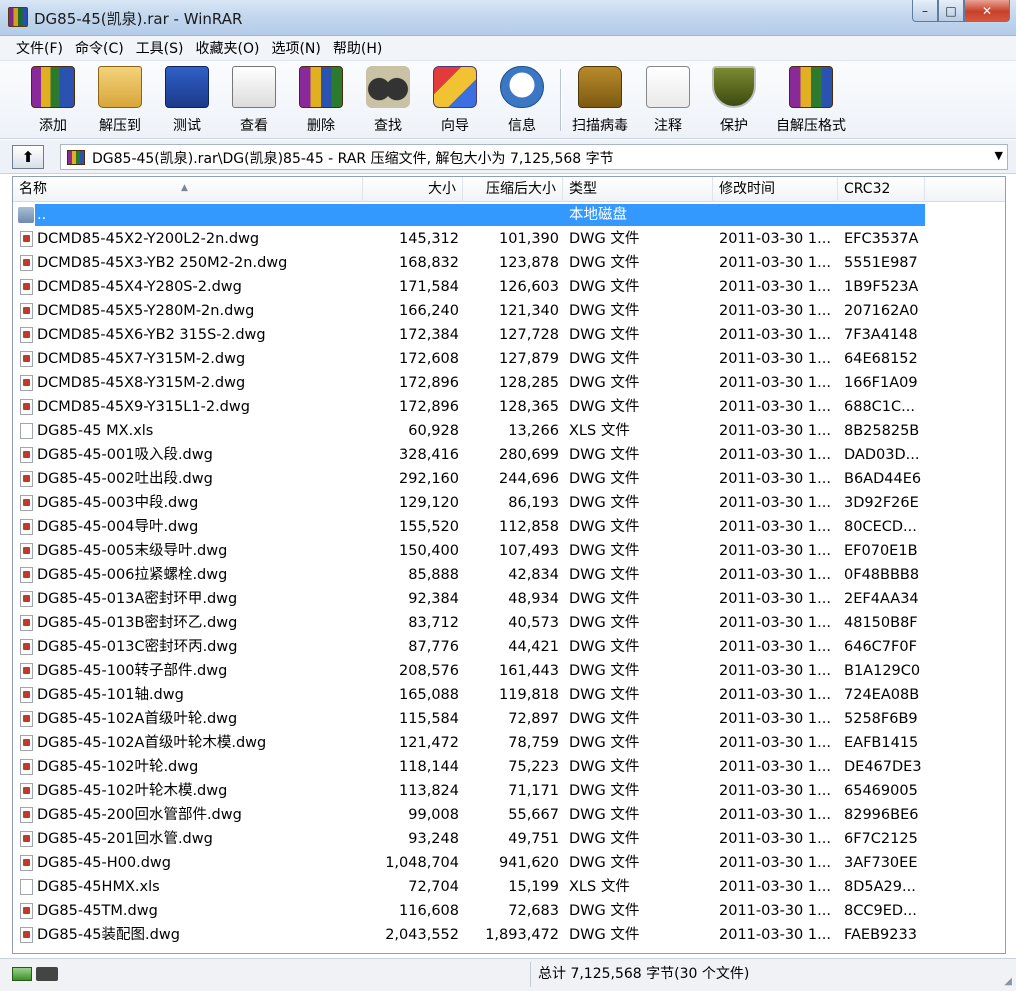 The width and height of the screenshot is (1016, 991). I want to click on row-crc: 0F48BBB8, so click(882, 575).